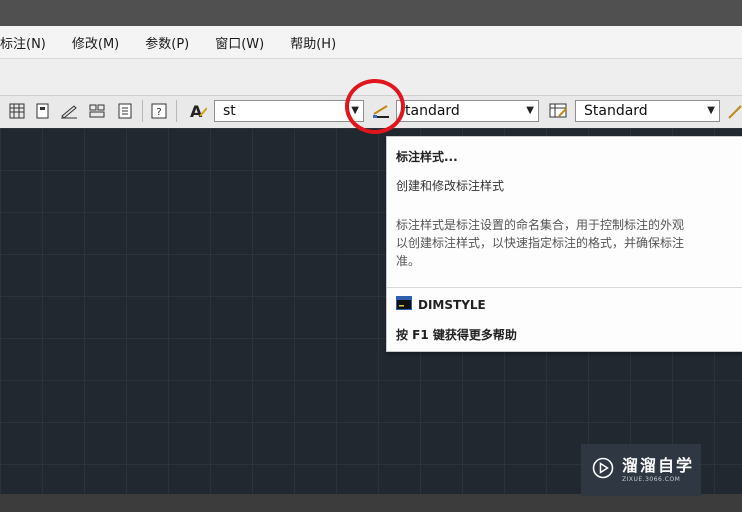 This screenshot has width=742, height=512. Describe the element at coordinates (456, 335) in the screenshot. I see `tooltip-help: 按 F1 键获得更多帮助` at that location.